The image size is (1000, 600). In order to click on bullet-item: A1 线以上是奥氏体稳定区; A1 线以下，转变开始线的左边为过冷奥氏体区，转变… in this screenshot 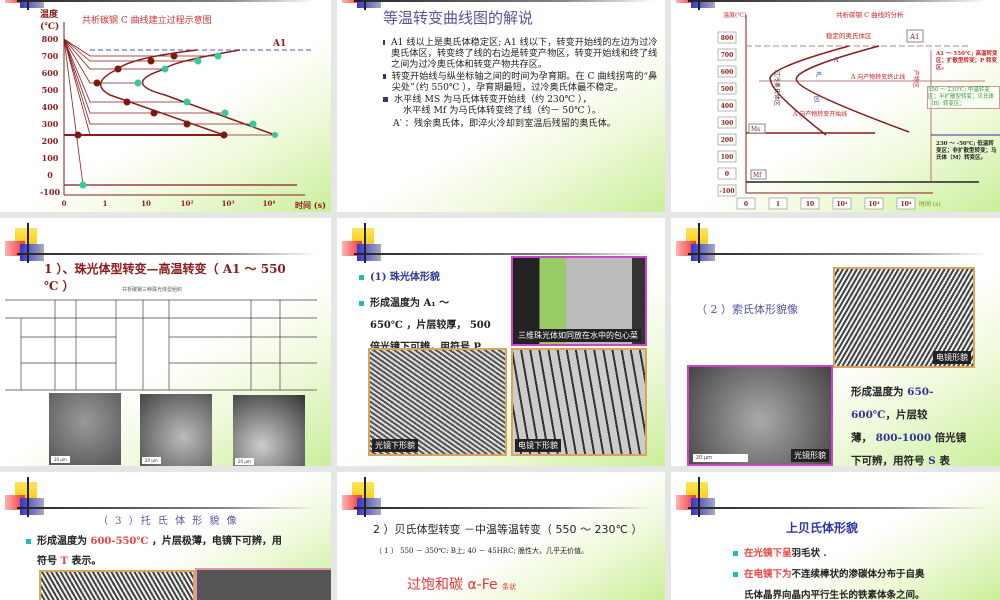, I will do `click(520, 53)`.